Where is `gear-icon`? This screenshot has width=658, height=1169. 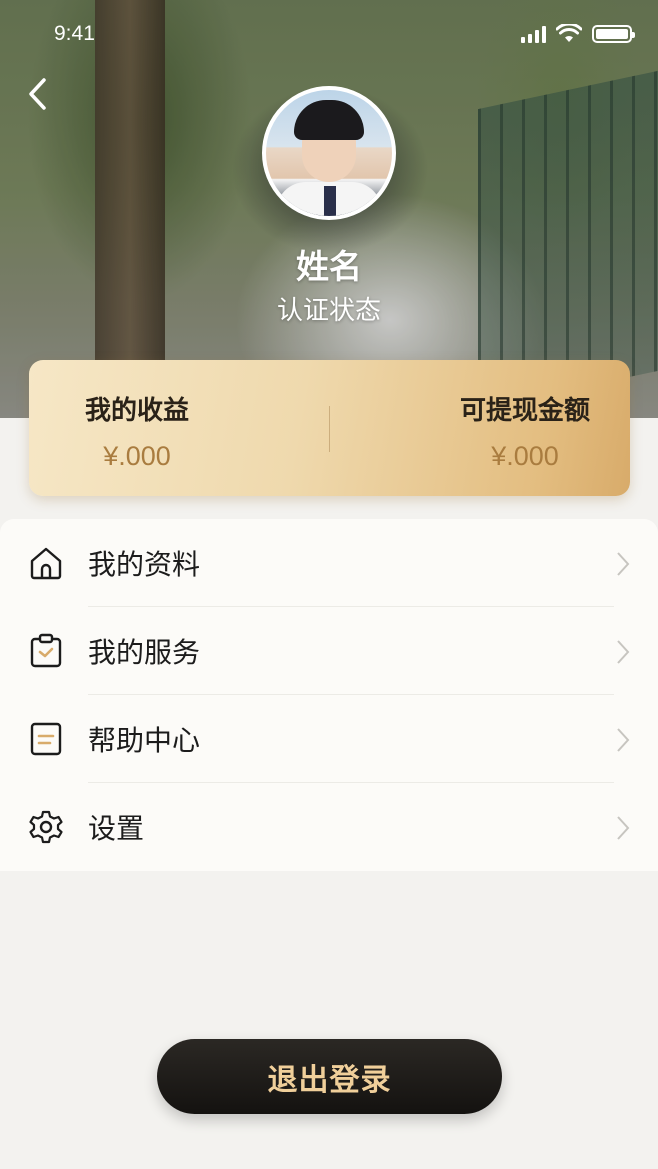
gear-icon is located at coordinates (46, 827).